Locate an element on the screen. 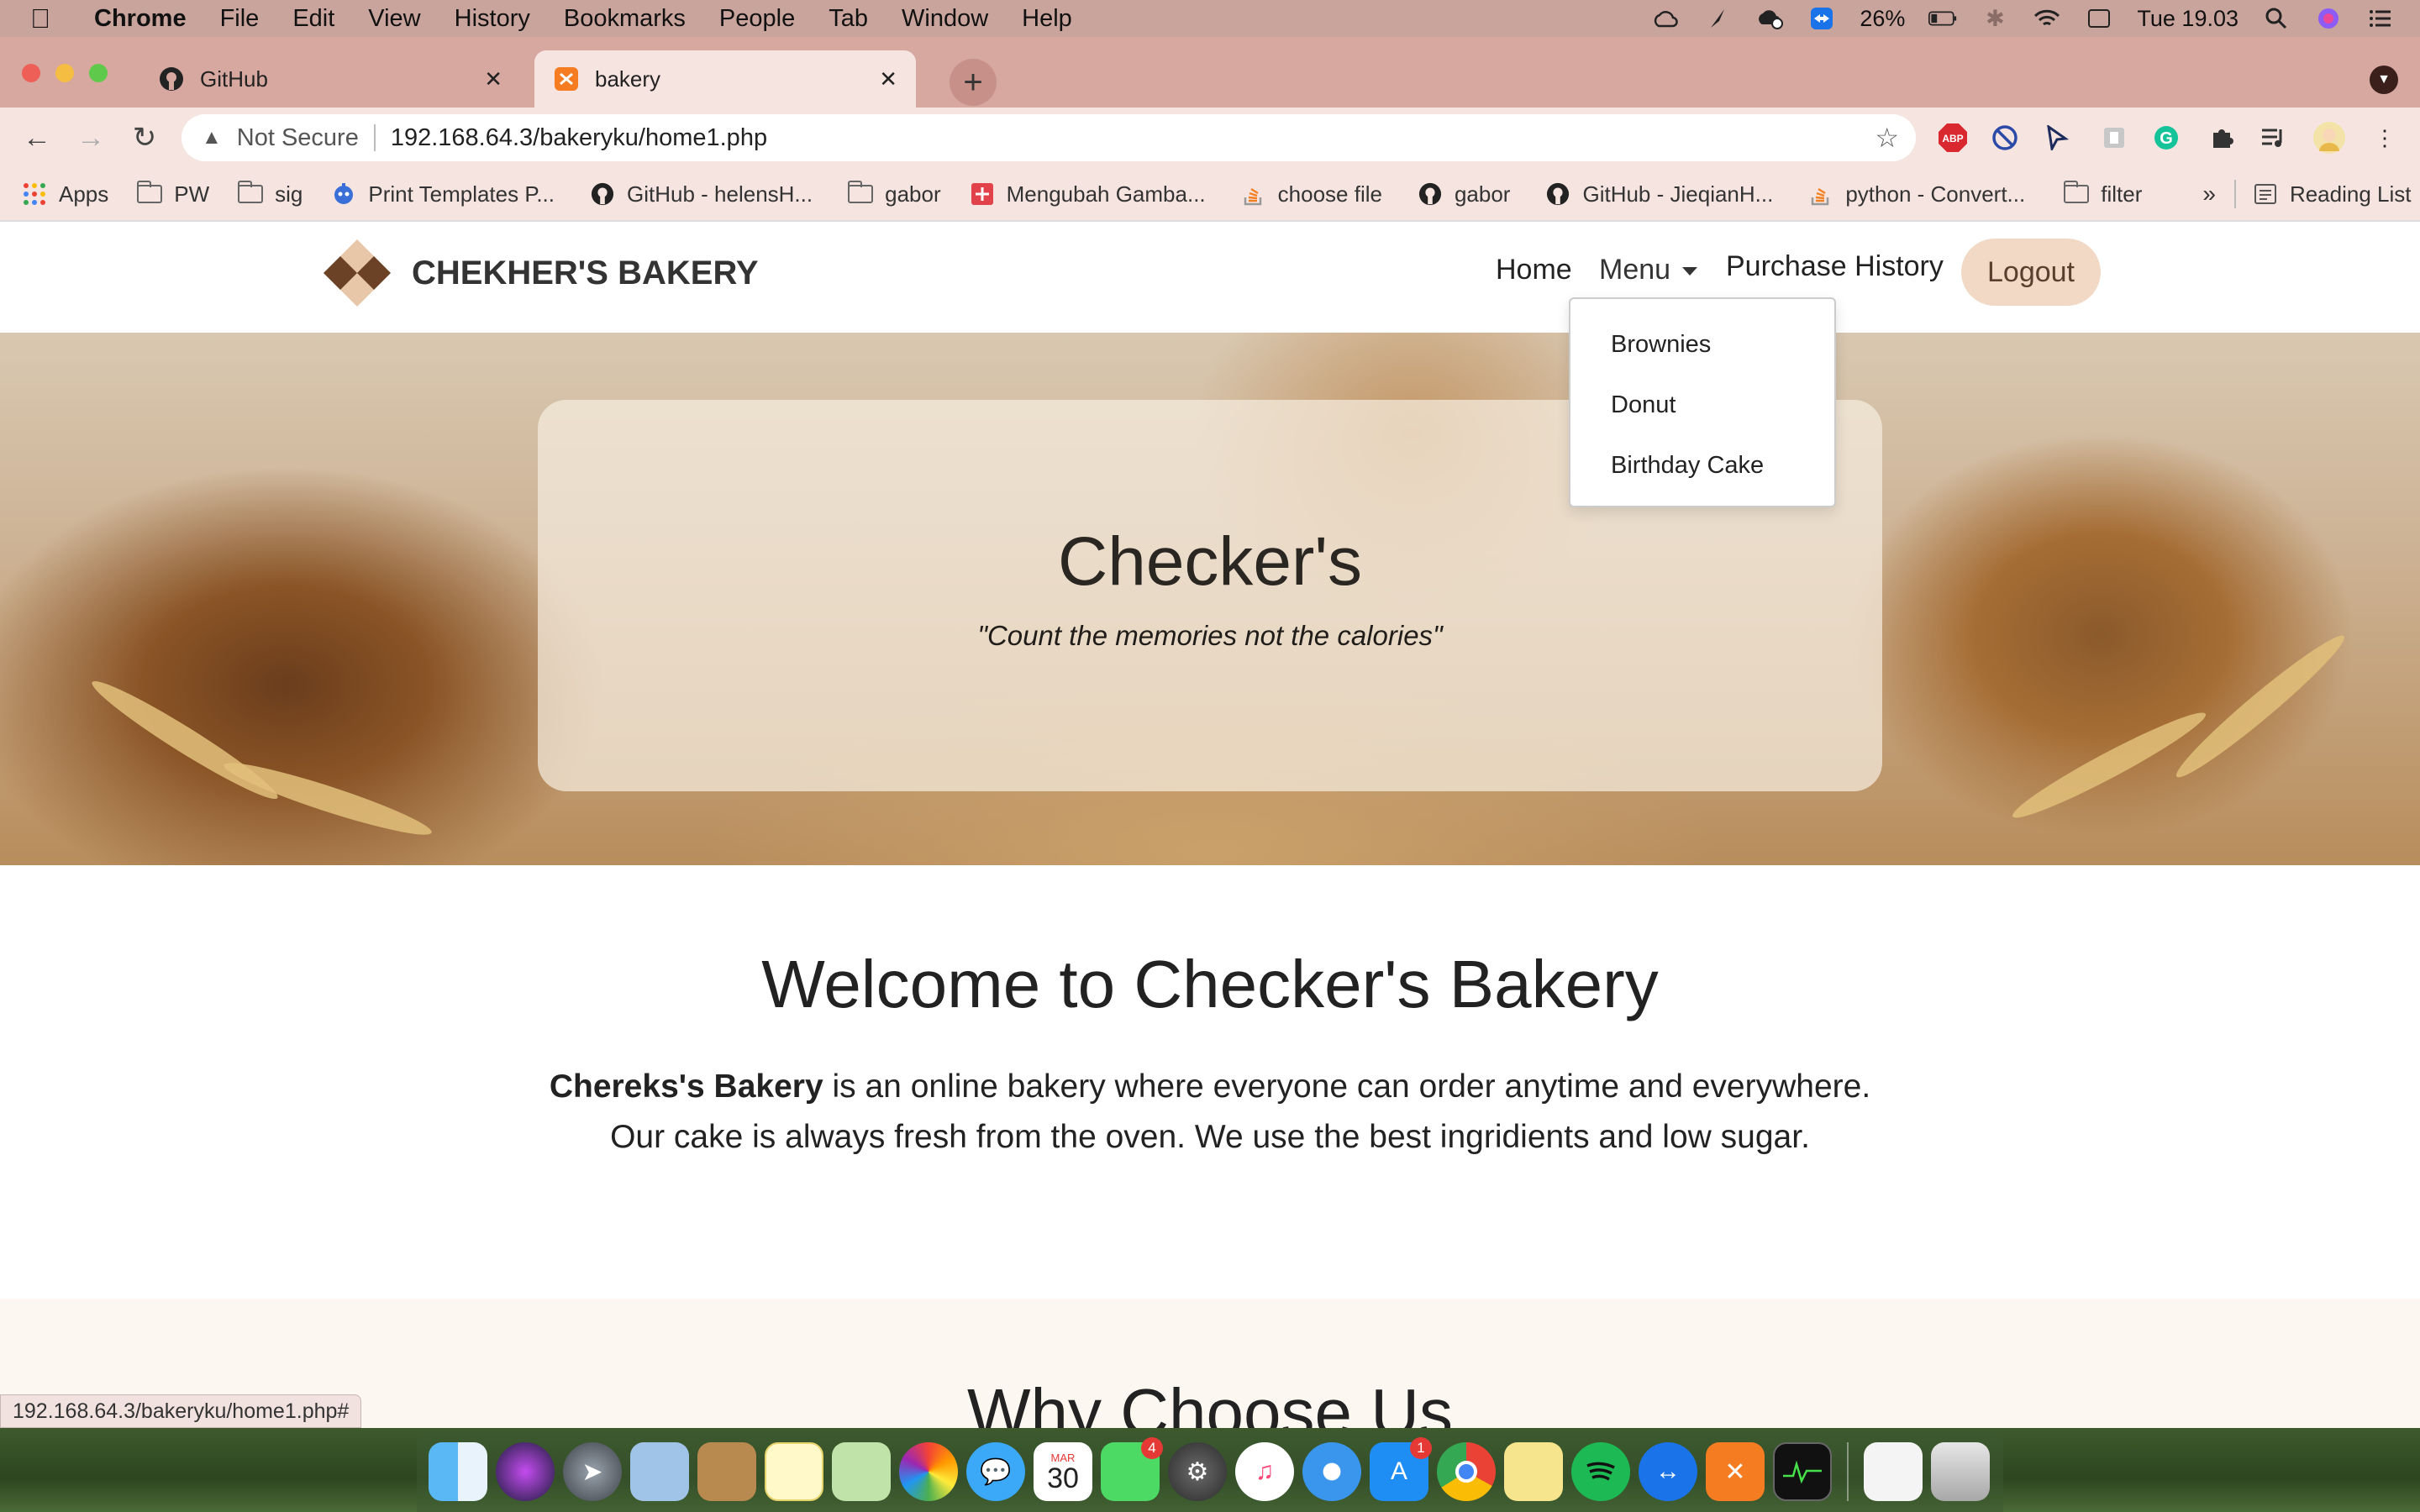 This screenshot has width=2420, height=1512. menubar-tab: Tab is located at coordinates (848, 19).